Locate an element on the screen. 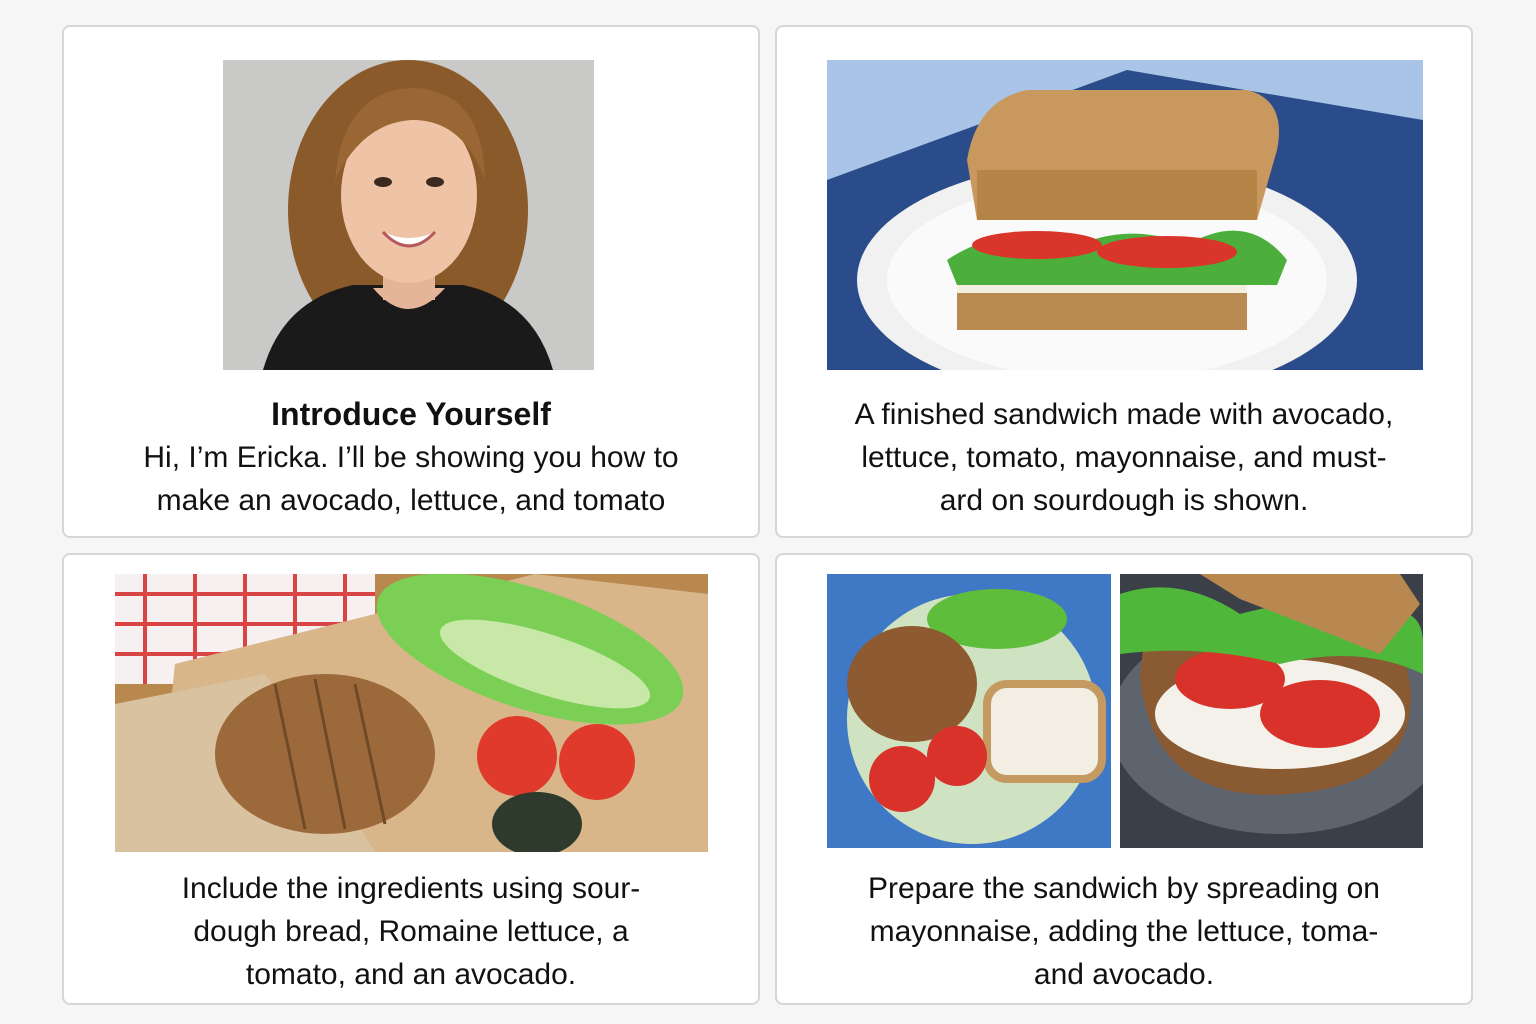 The width and height of the screenshot is (1536, 1024). caption-line: dough bread, Romaine lettuce, a is located at coordinates (411, 931).